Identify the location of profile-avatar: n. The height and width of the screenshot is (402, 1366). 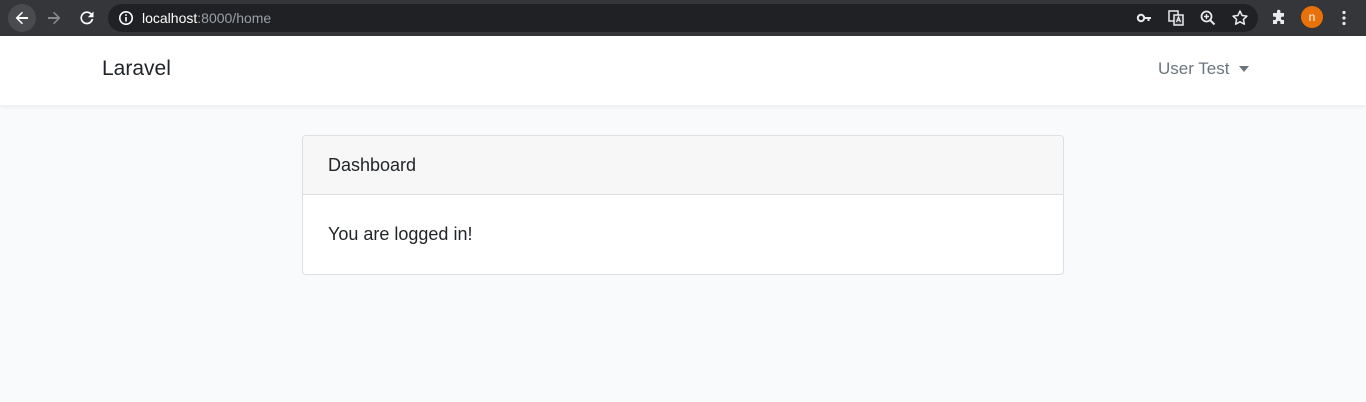
(1312, 17).